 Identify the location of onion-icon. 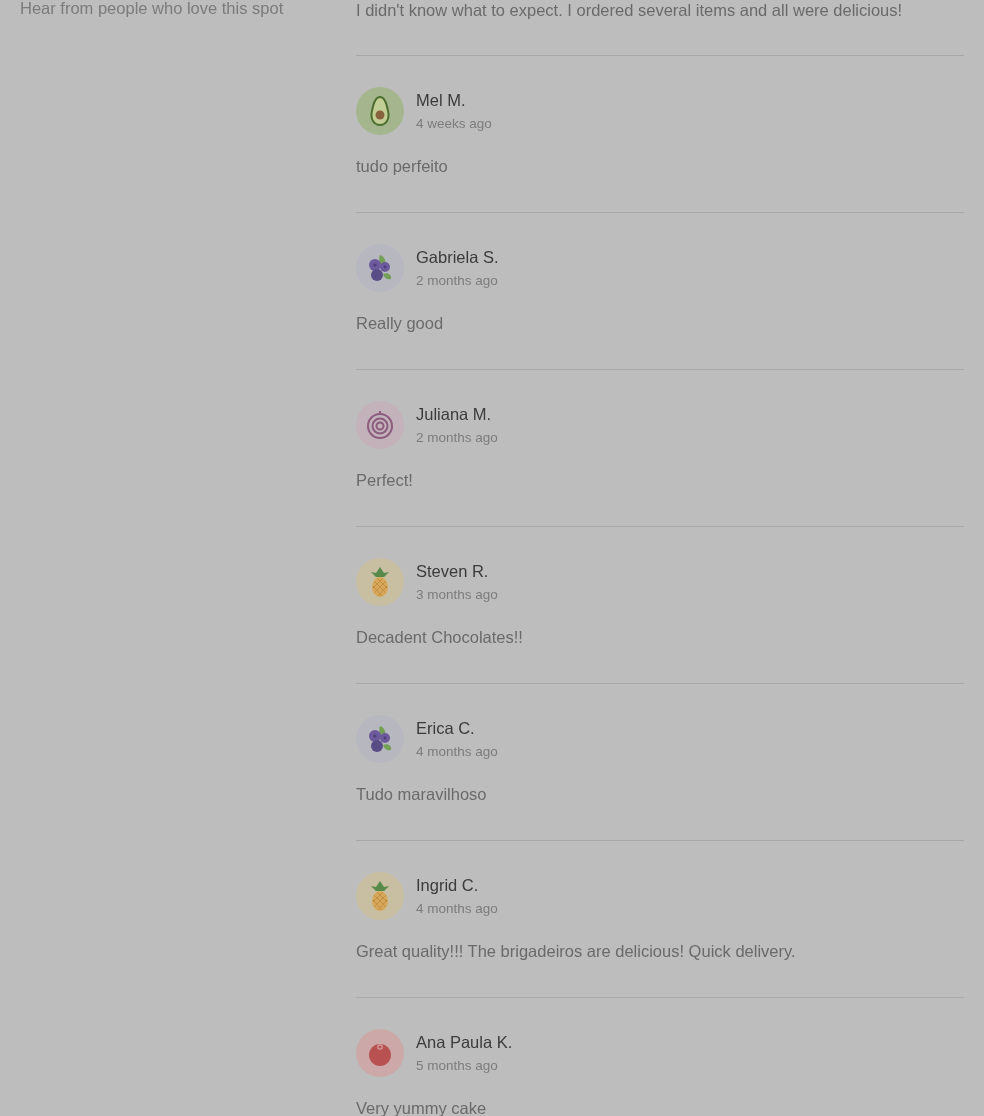
(380, 425).